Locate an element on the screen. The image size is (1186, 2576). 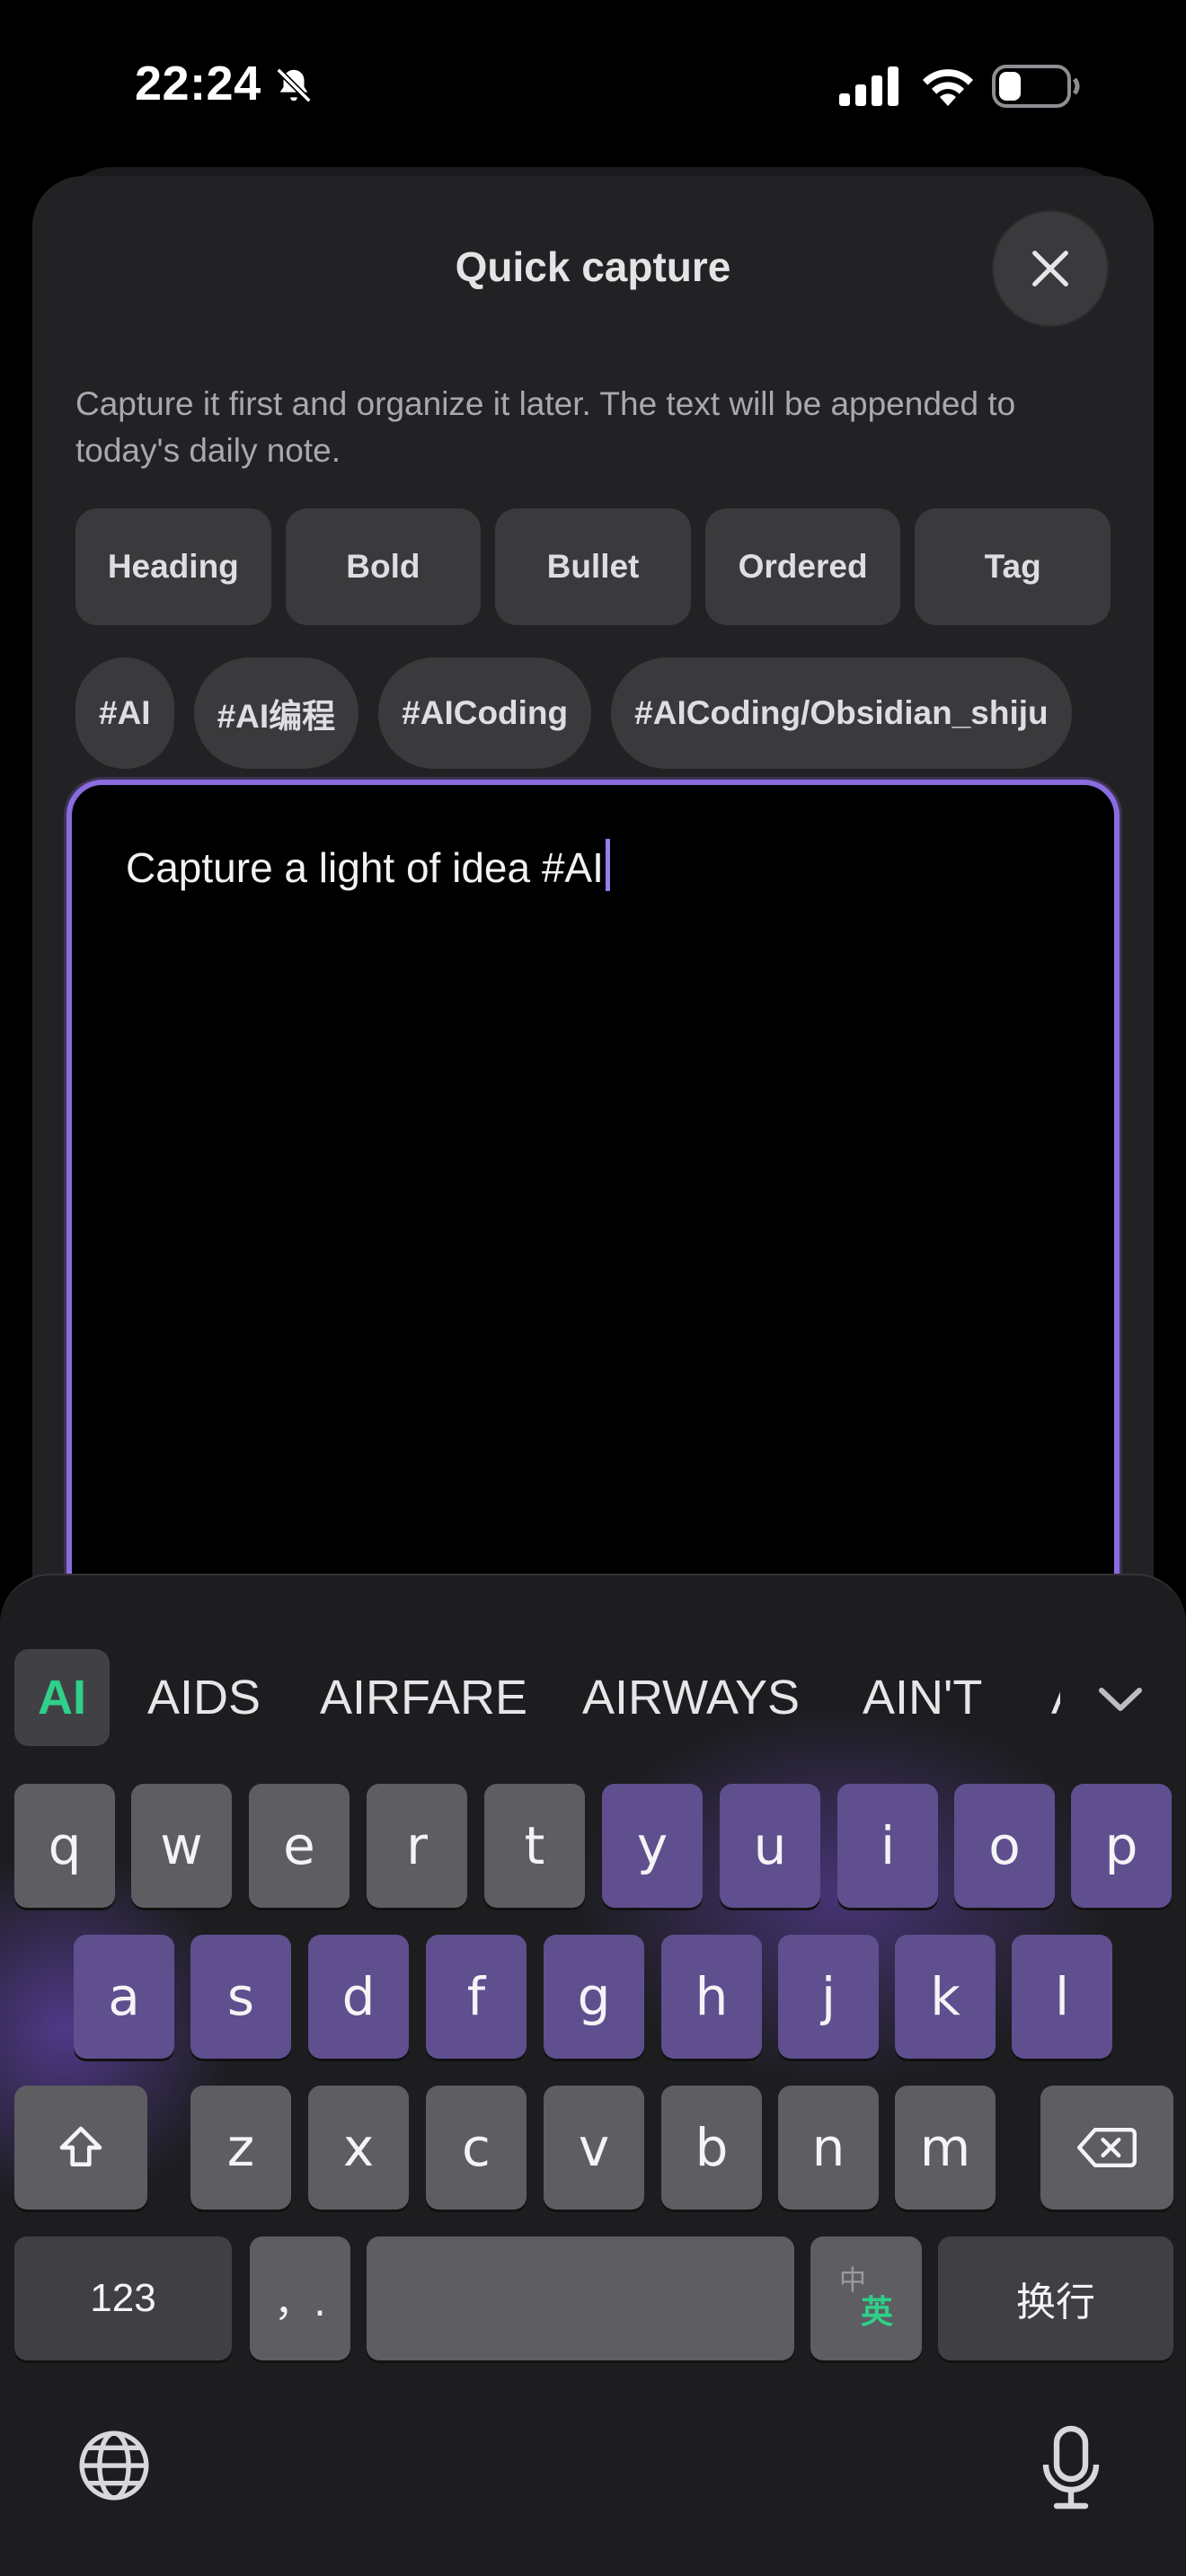
tag-chip: #AI is located at coordinates (124, 713).